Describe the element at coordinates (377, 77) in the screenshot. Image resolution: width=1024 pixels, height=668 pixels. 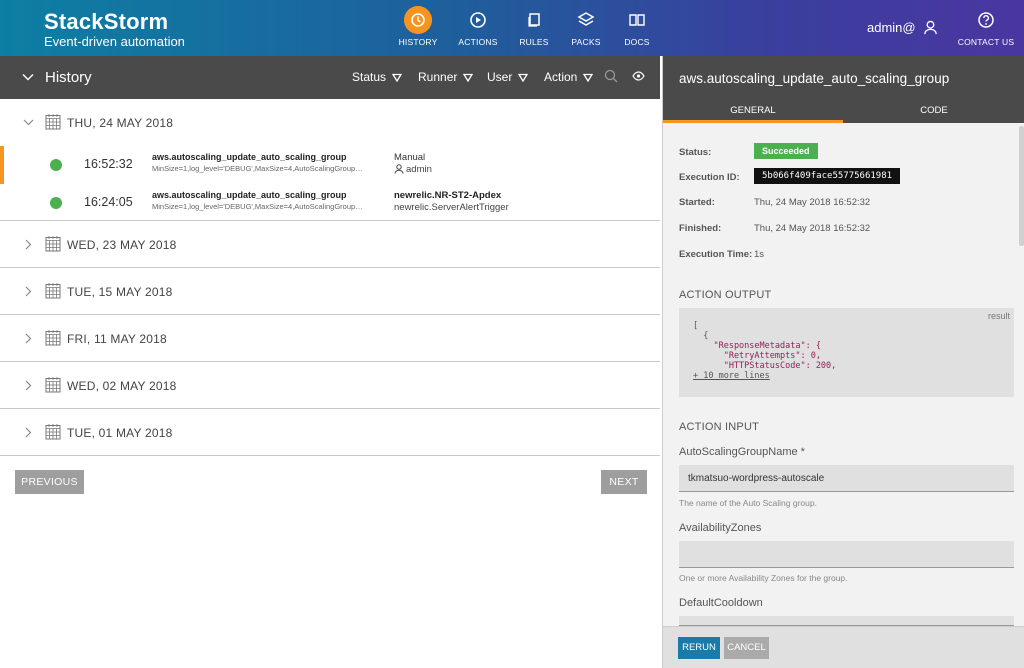
I see `filter-status: Status` at that location.